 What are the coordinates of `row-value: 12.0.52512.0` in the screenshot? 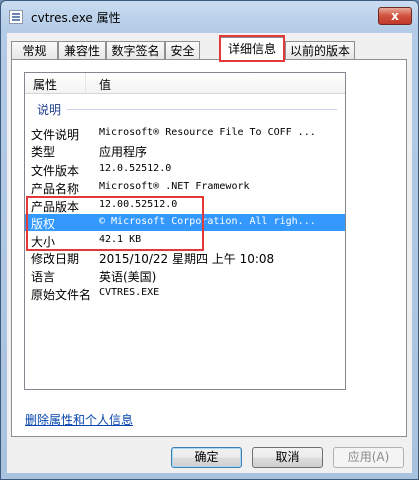 It's located at (135, 168).